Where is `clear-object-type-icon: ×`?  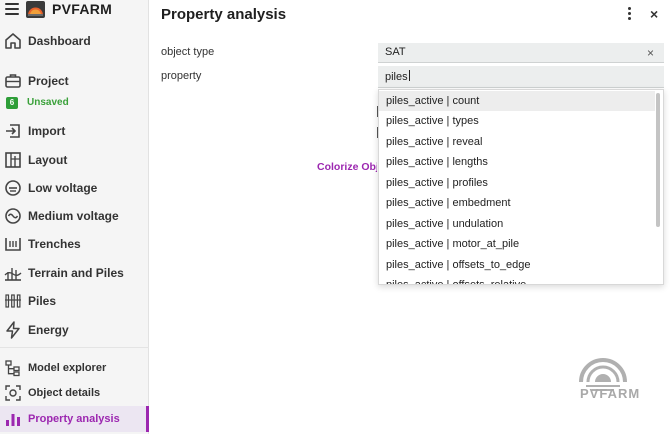 clear-object-type-icon: × is located at coordinates (650, 53).